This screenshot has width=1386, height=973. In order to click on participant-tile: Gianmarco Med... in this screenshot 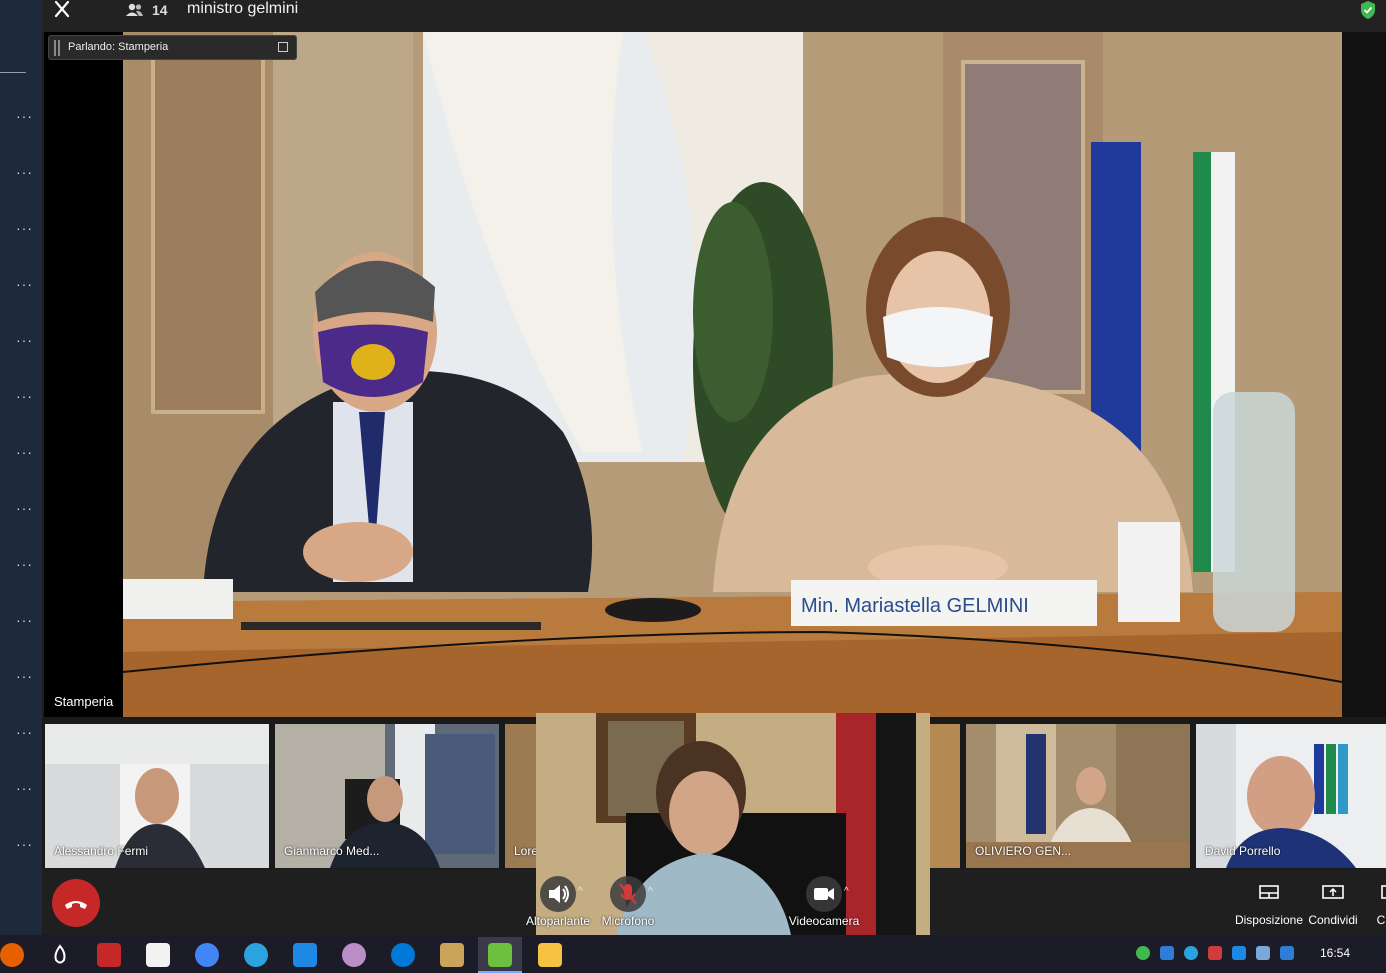, I will do `click(387, 796)`.